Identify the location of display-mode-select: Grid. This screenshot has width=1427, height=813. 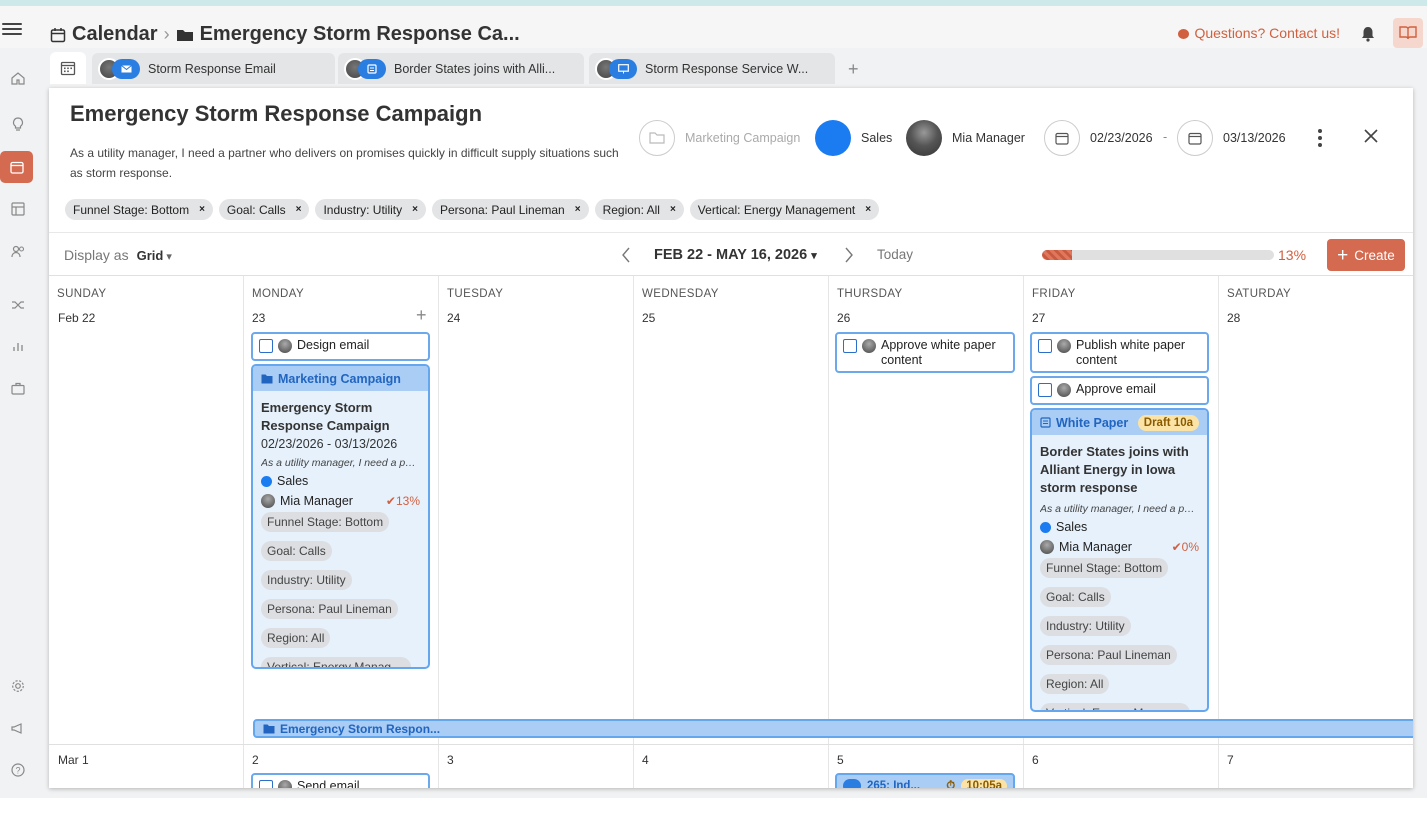
(150, 255).